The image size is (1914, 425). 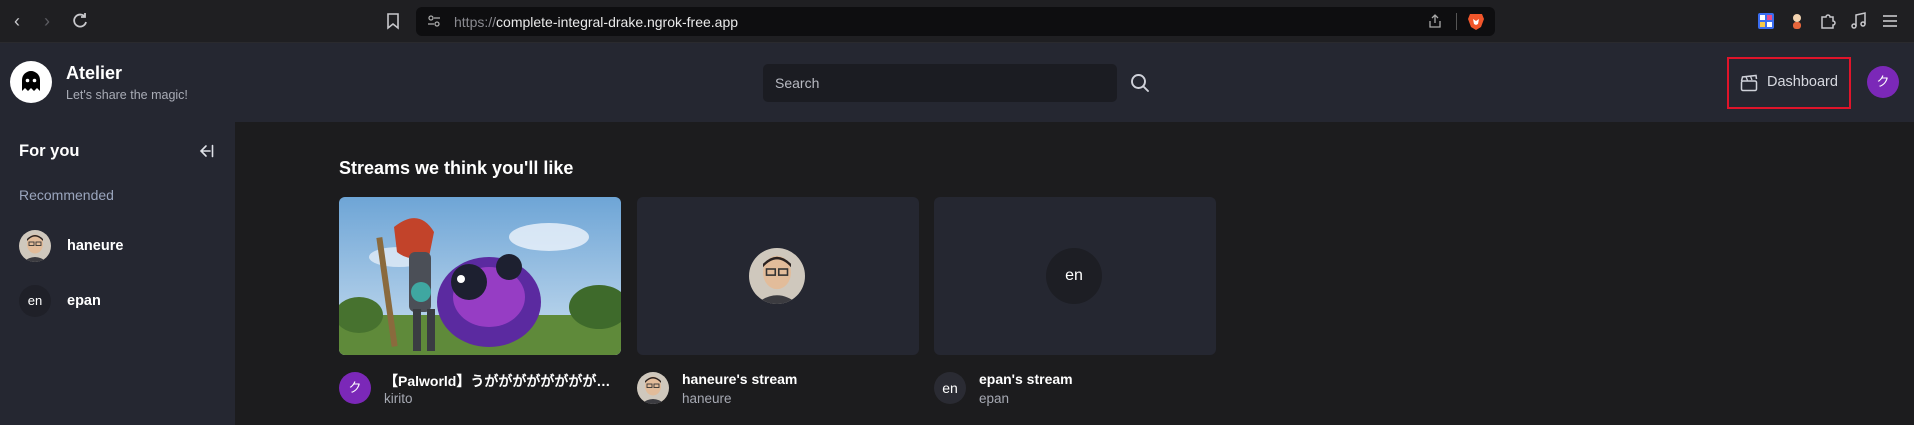 What do you see at coordinates (1095, 379) in the screenshot?
I see `stream-title: epan's stream` at bounding box center [1095, 379].